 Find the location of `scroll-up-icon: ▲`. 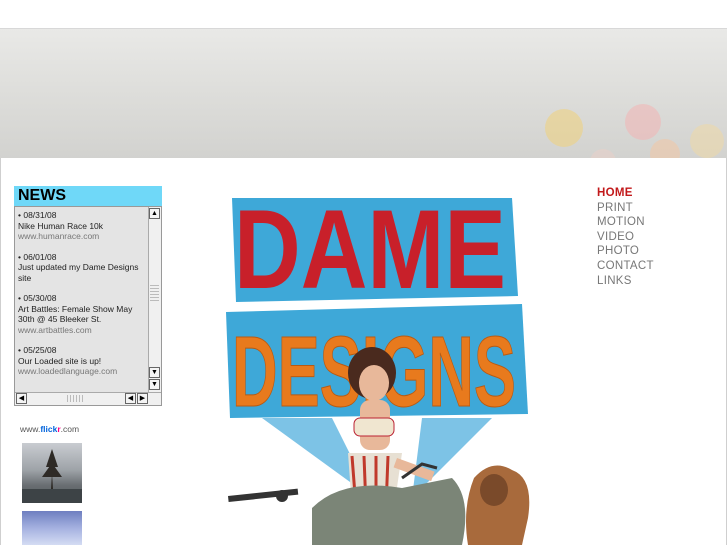

scroll-up-icon: ▲ is located at coordinates (154, 213).